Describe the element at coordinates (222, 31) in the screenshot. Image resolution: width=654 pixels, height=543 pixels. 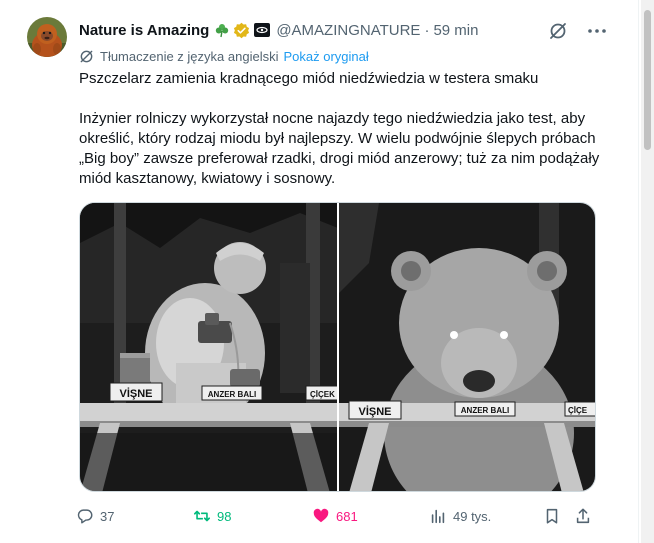
I see `shamrock-emoji-icon` at that location.